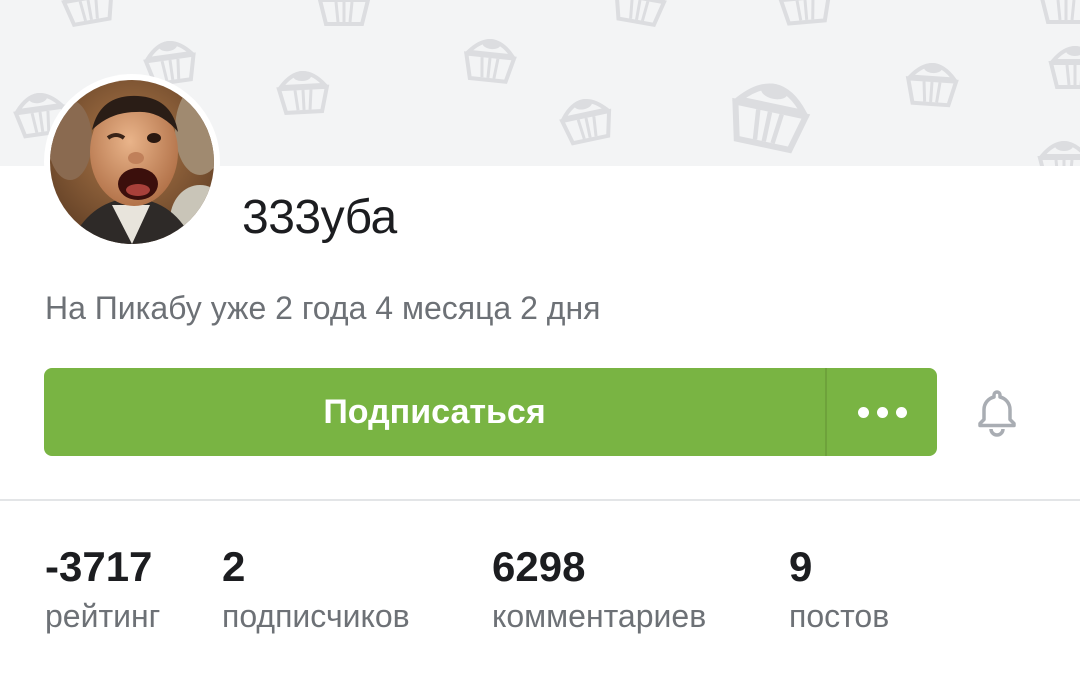 The width and height of the screenshot is (1080, 689). What do you see at coordinates (323, 308) in the screenshot?
I see `member-since: На Пикабу уже 2 года 4 месяца 2 дня` at bounding box center [323, 308].